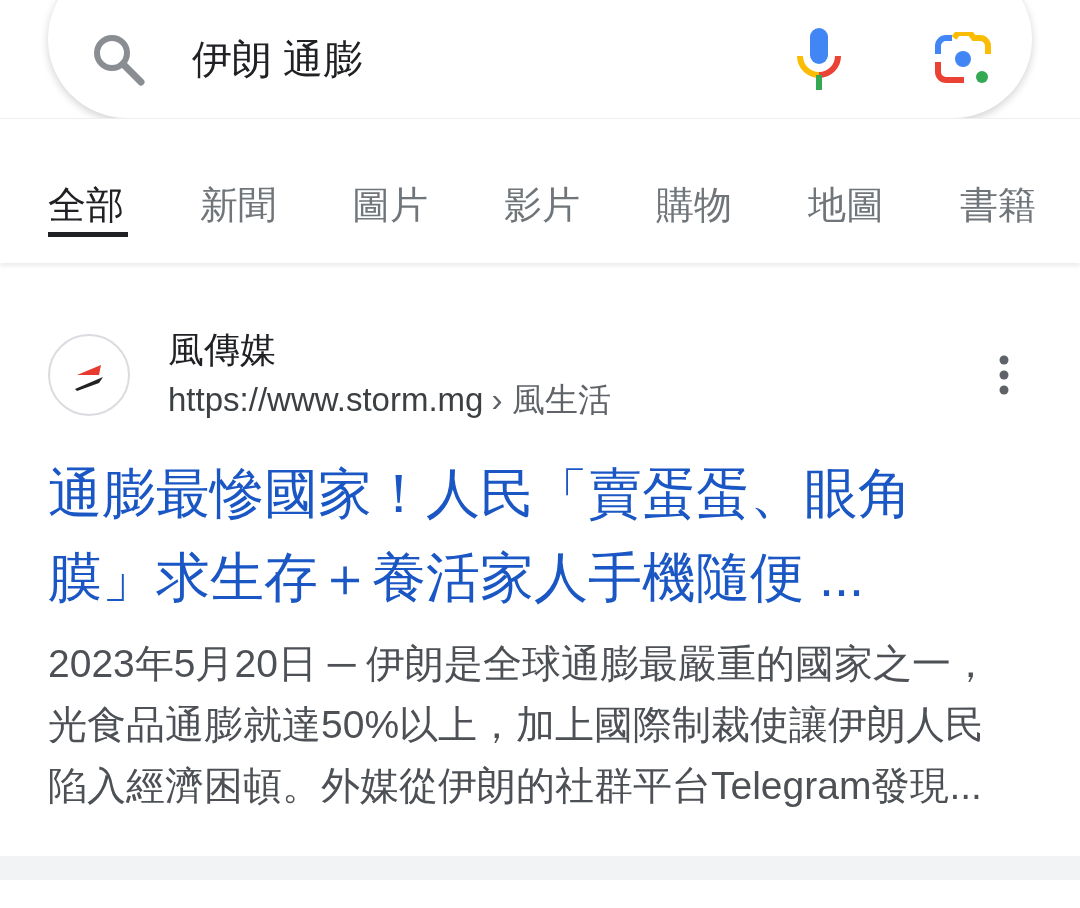 Image resolution: width=1080 pixels, height=908 pixels. What do you see at coordinates (494, 59) in the screenshot?
I see `search-query: 伊朗 通膨` at bounding box center [494, 59].